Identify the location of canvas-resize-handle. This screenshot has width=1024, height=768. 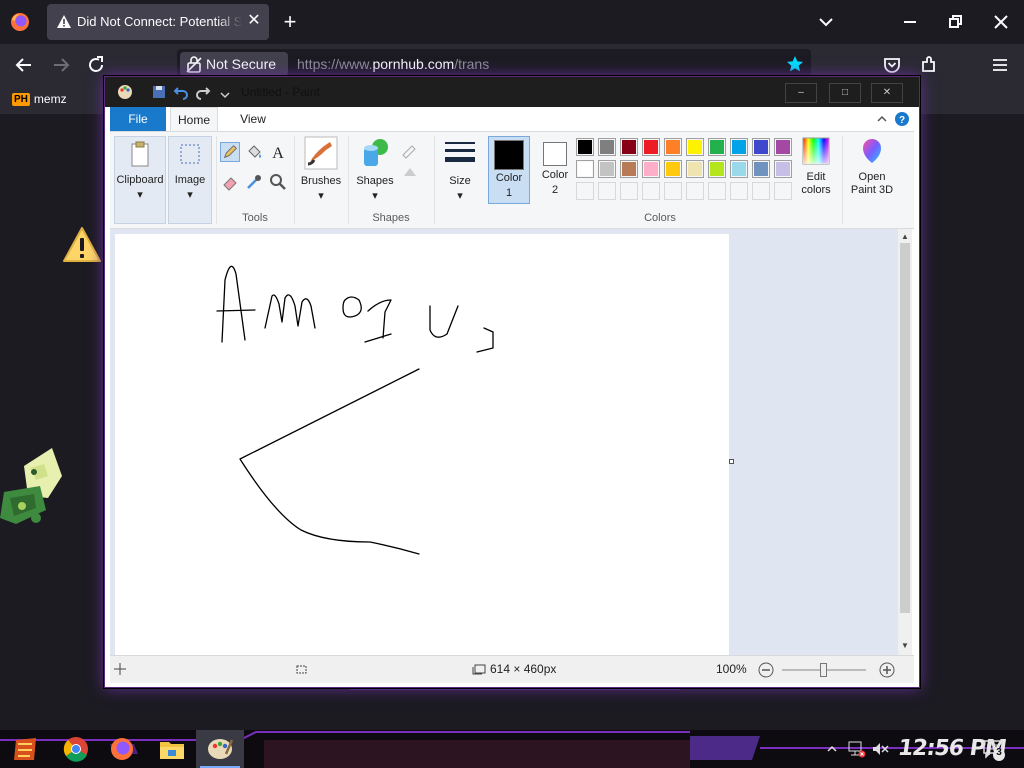
(731, 461).